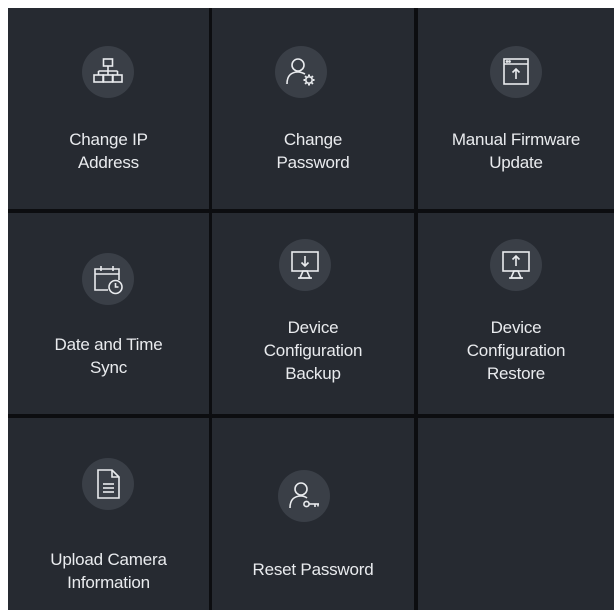 This screenshot has width=614, height=610. What do you see at coordinates (516, 72) in the screenshot?
I see `firmware-upload-icon` at bounding box center [516, 72].